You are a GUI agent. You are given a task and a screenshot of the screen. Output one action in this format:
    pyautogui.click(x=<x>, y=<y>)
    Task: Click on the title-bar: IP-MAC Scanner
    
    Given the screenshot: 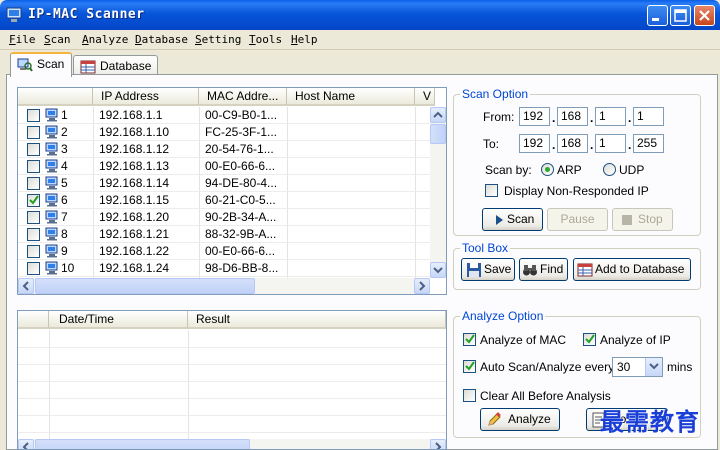 What is the action you would take?
    pyautogui.click(x=360, y=15)
    